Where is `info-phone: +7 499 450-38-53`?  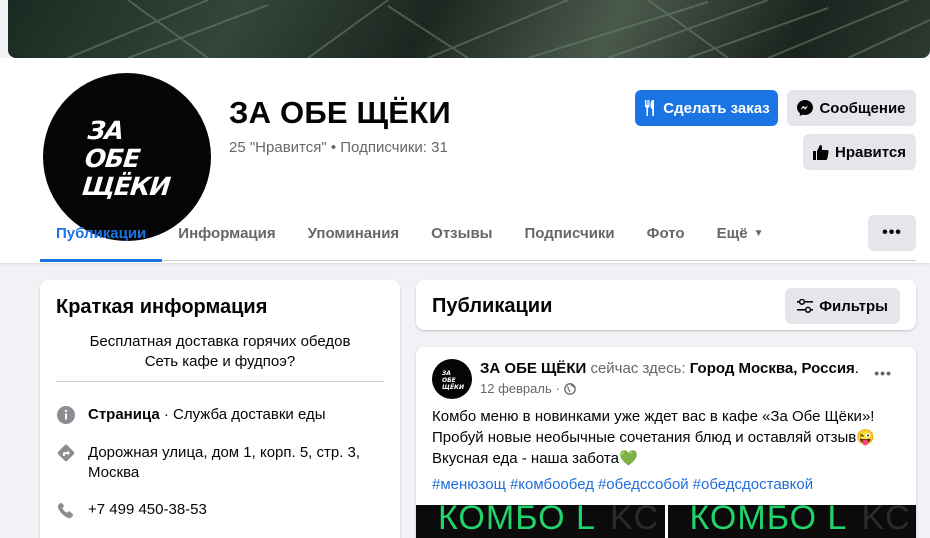 info-phone: +7 499 450-38-53 is located at coordinates (131, 510).